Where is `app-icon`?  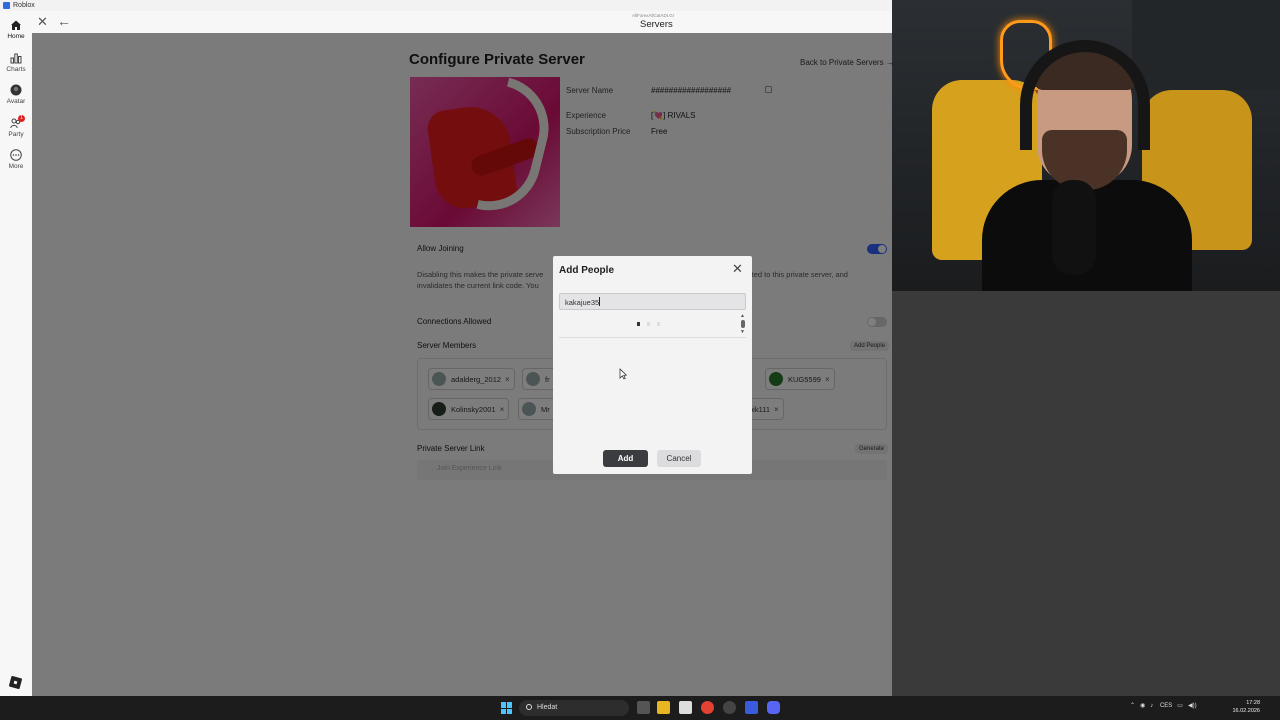 app-icon is located at coordinates (729, 707).